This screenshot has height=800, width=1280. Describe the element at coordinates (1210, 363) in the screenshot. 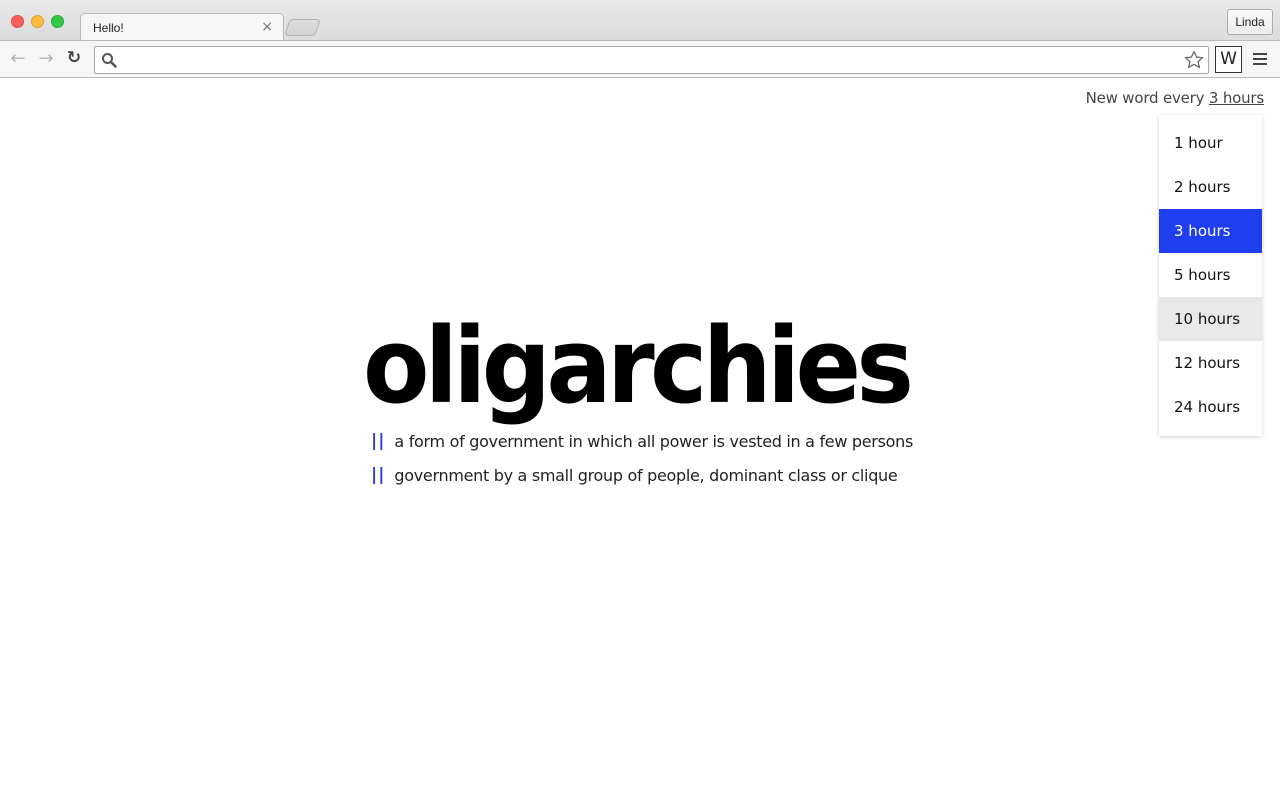

I see `frequency-option: 12 hours` at that location.